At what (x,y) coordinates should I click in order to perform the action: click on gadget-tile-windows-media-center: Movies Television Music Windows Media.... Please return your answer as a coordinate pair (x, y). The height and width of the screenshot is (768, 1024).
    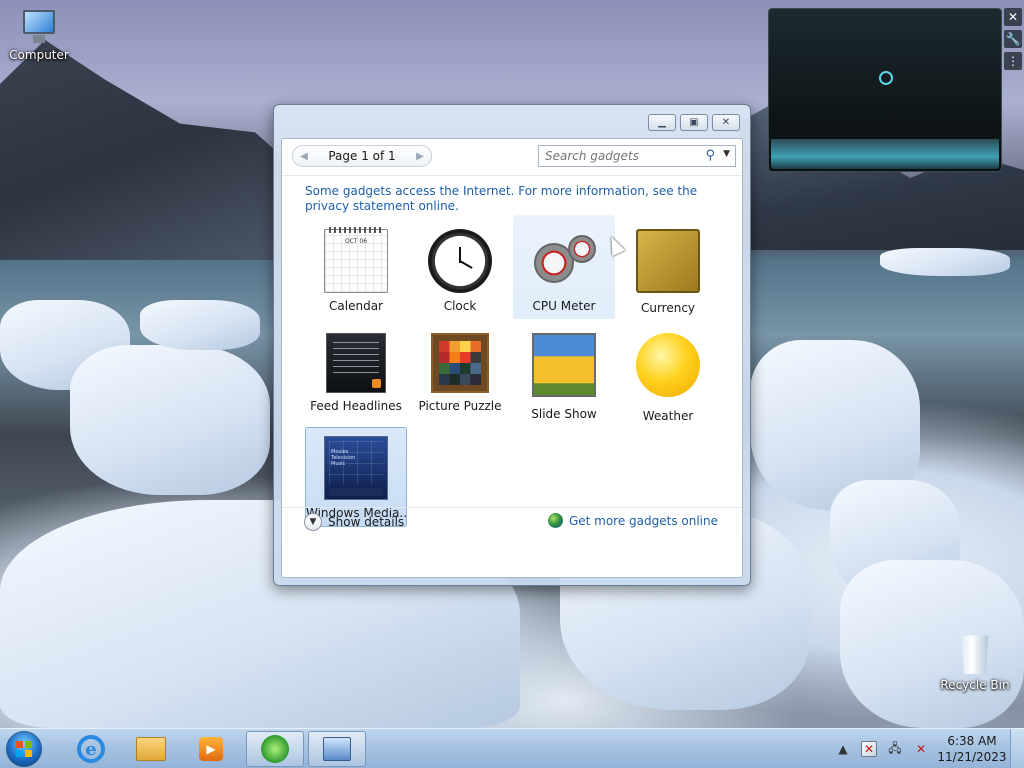
    Looking at the image, I should click on (356, 477).